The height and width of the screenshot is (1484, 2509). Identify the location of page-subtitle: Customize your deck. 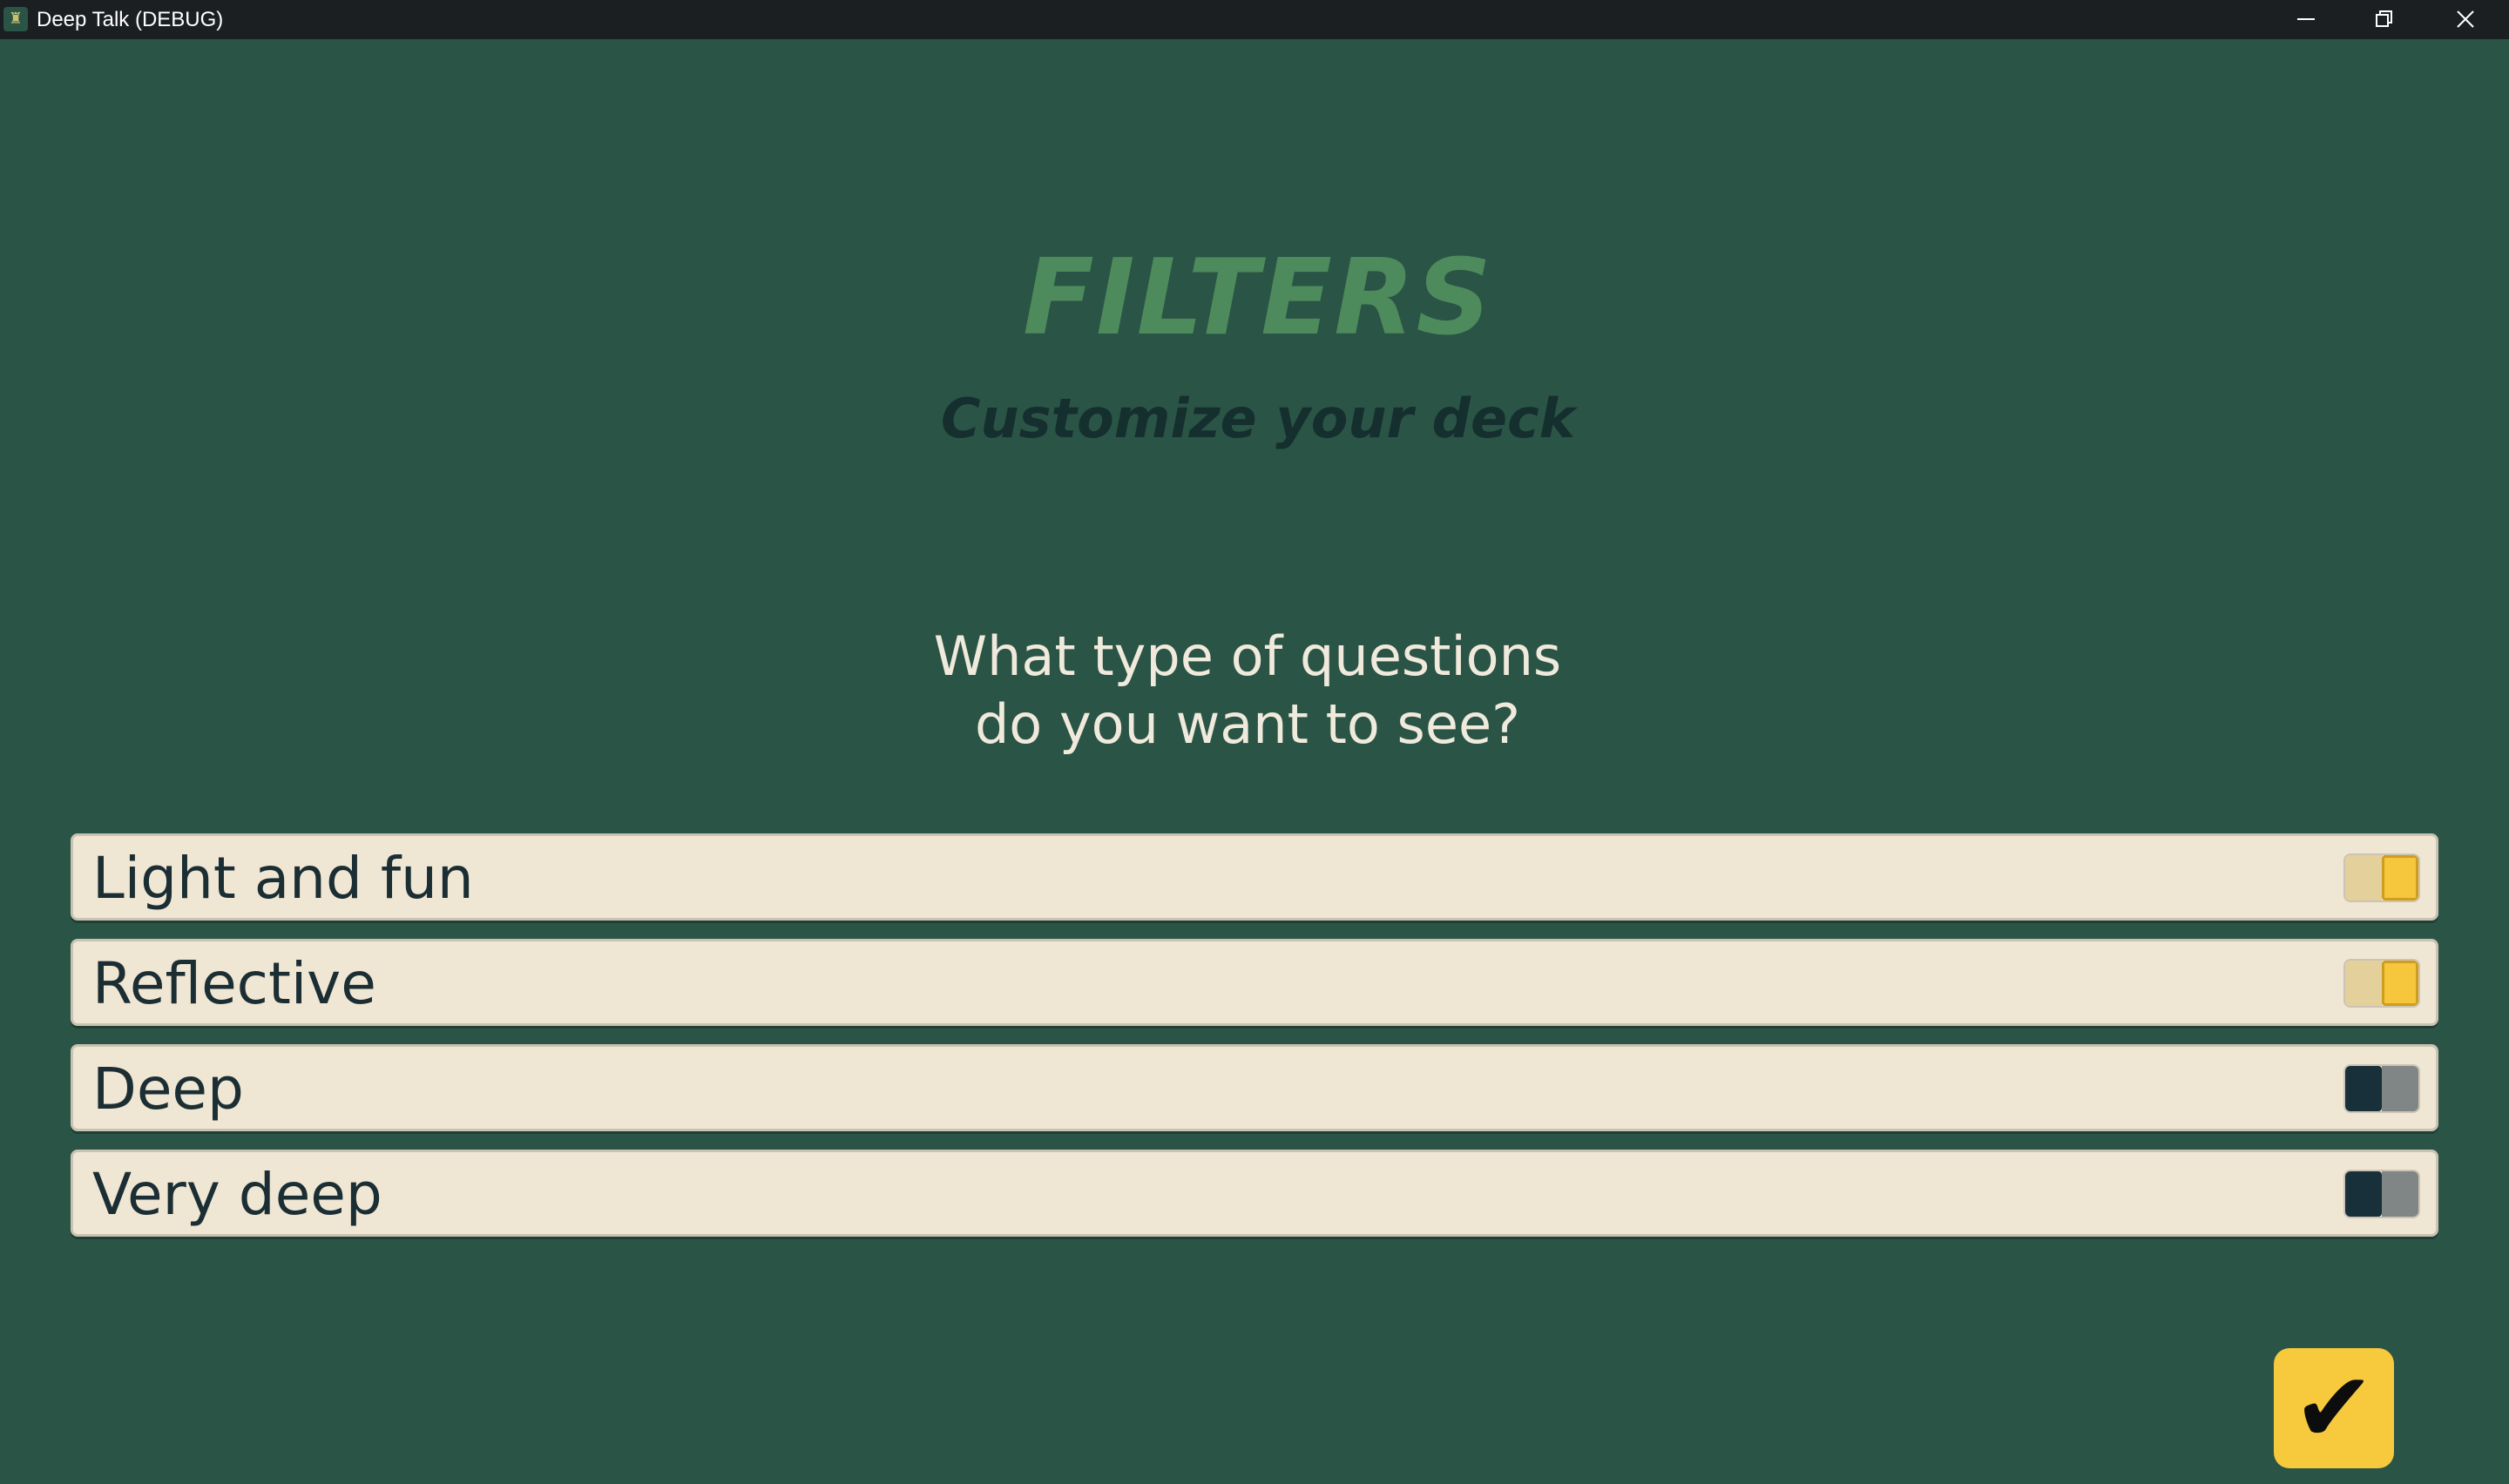
(1258, 418).